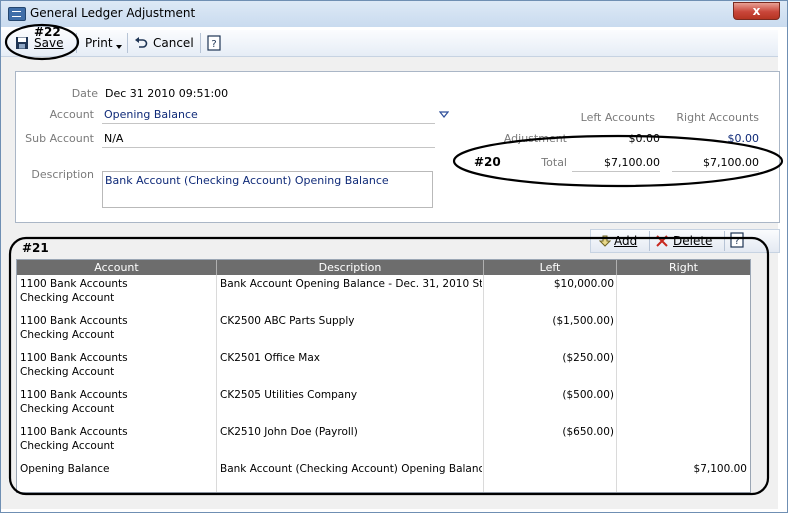 The height and width of the screenshot is (513, 788). Describe the element at coordinates (47, 32) in the screenshot. I see `annotation-label-save: #22` at that location.